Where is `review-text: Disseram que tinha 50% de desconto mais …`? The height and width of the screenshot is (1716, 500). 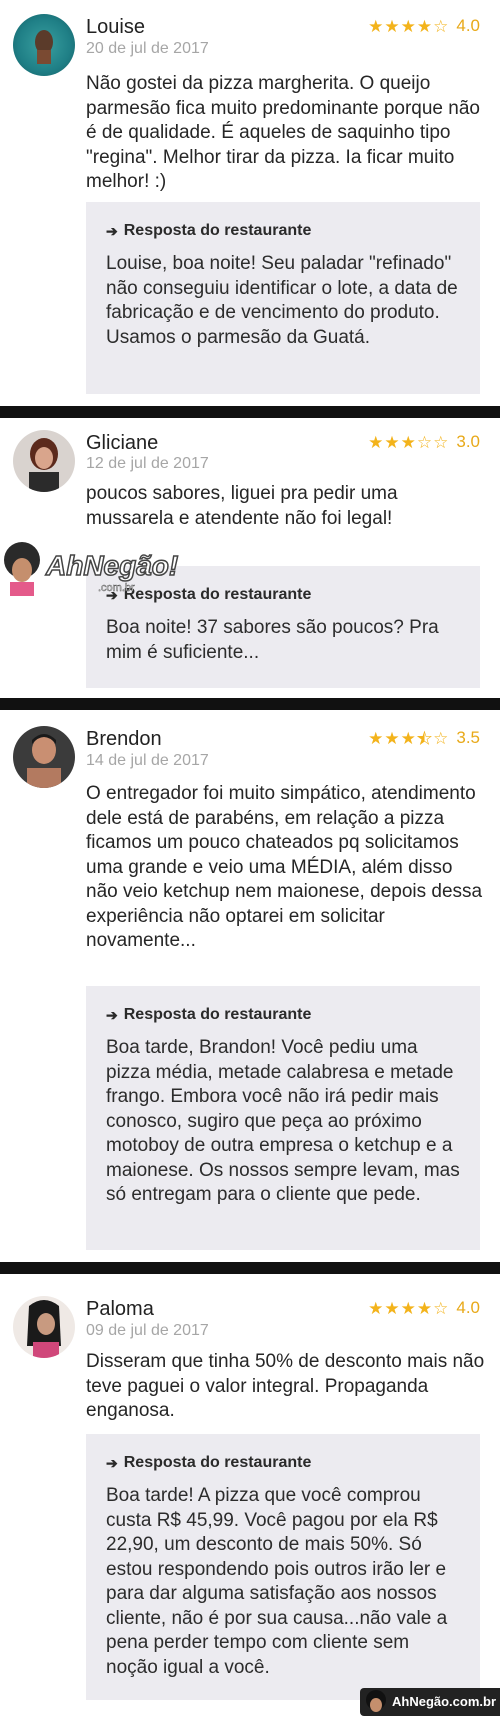 review-text: Disseram que tinha 50% de desconto mais … is located at coordinates (285, 1386).